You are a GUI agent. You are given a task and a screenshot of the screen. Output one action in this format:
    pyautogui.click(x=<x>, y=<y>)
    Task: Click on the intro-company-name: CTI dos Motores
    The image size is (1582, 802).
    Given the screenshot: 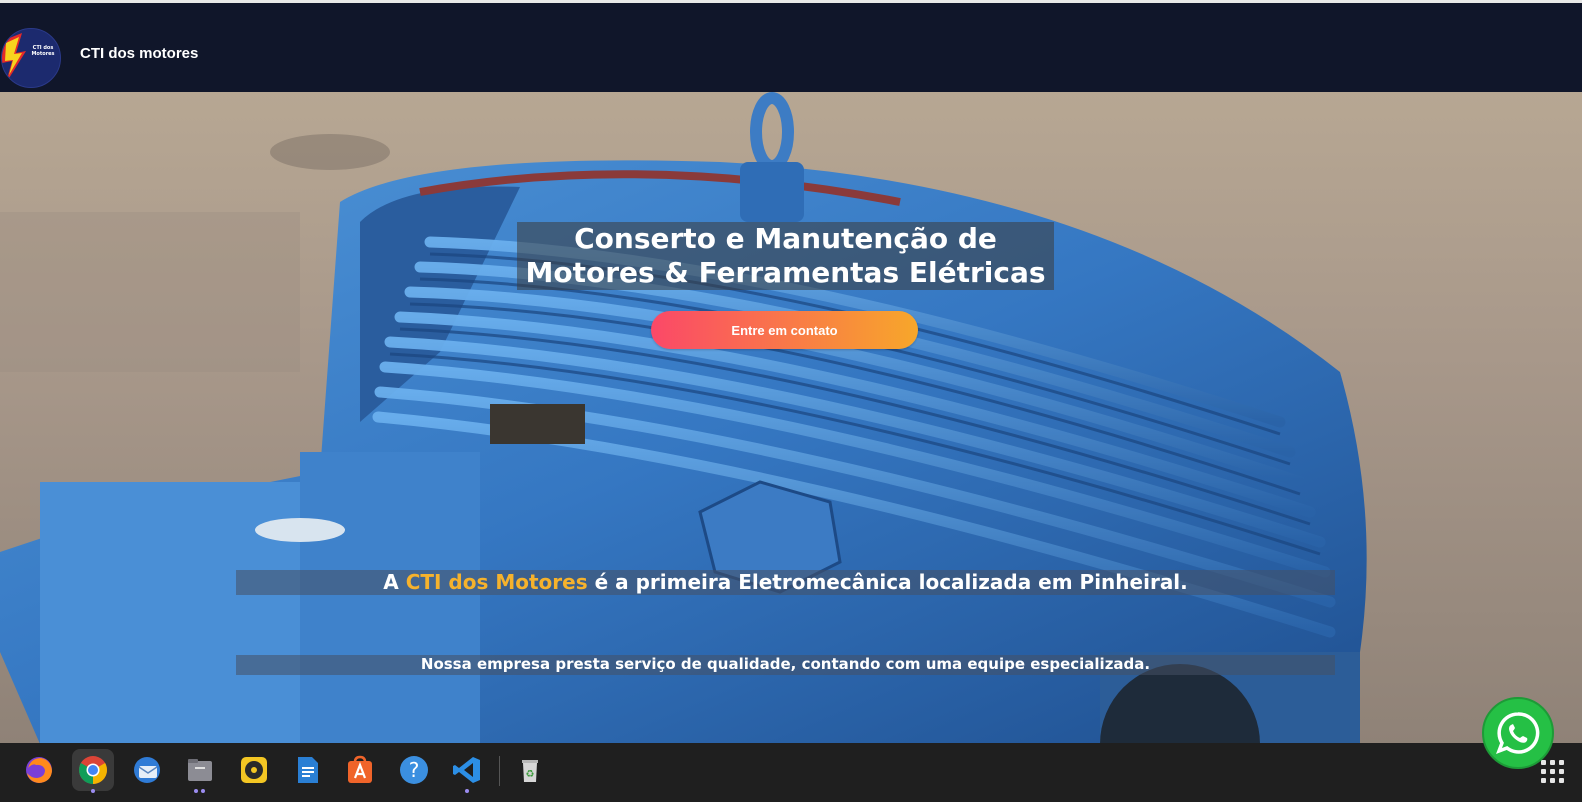 What is the action you would take?
    pyautogui.click(x=496, y=582)
    